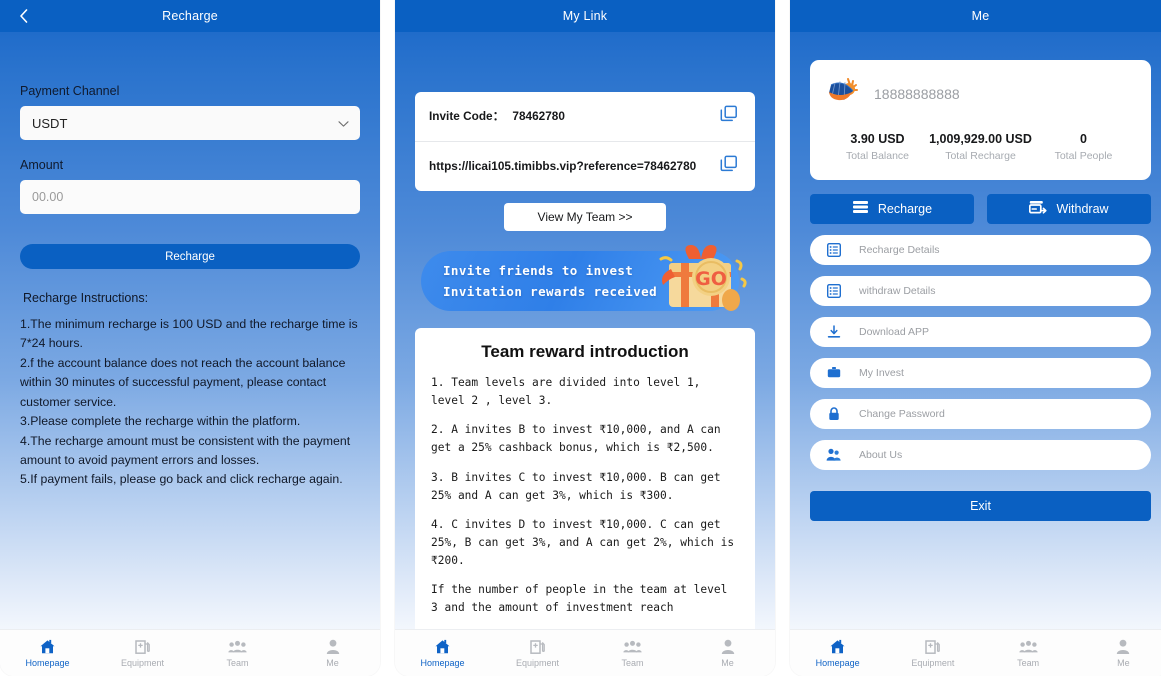  Describe the element at coordinates (190, 123) in the screenshot. I see `payment-channel-select: USDT` at that location.